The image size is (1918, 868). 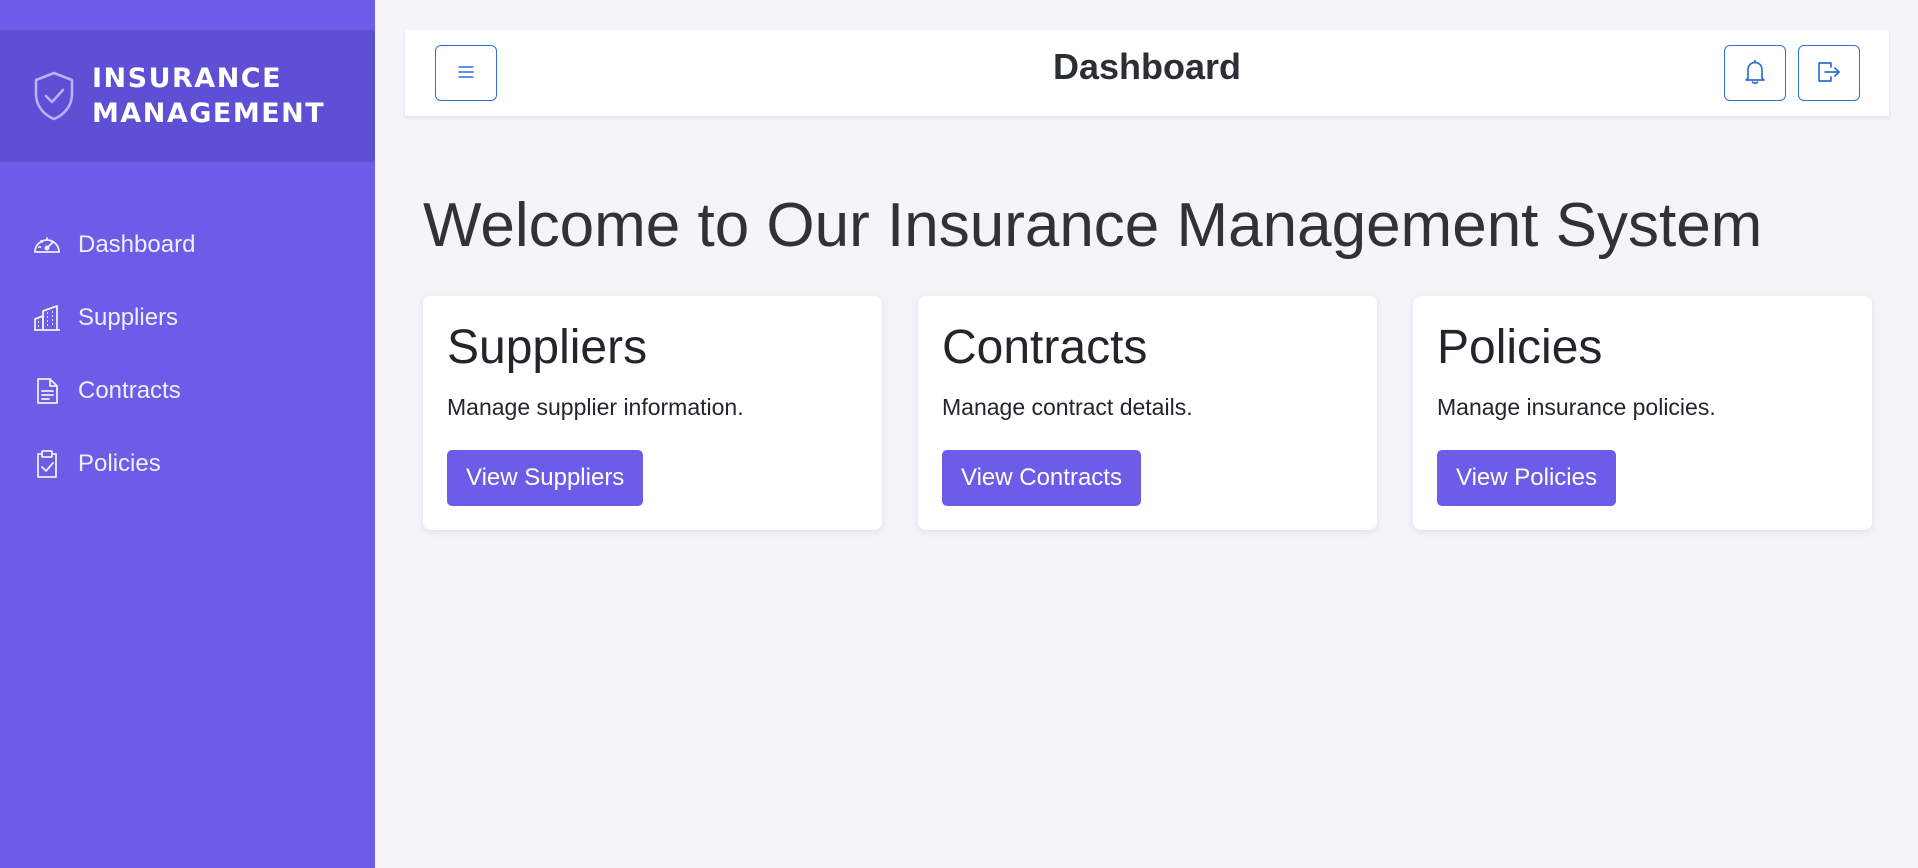 I want to click on card-title: Contracts, so click(x=1045, y=347).